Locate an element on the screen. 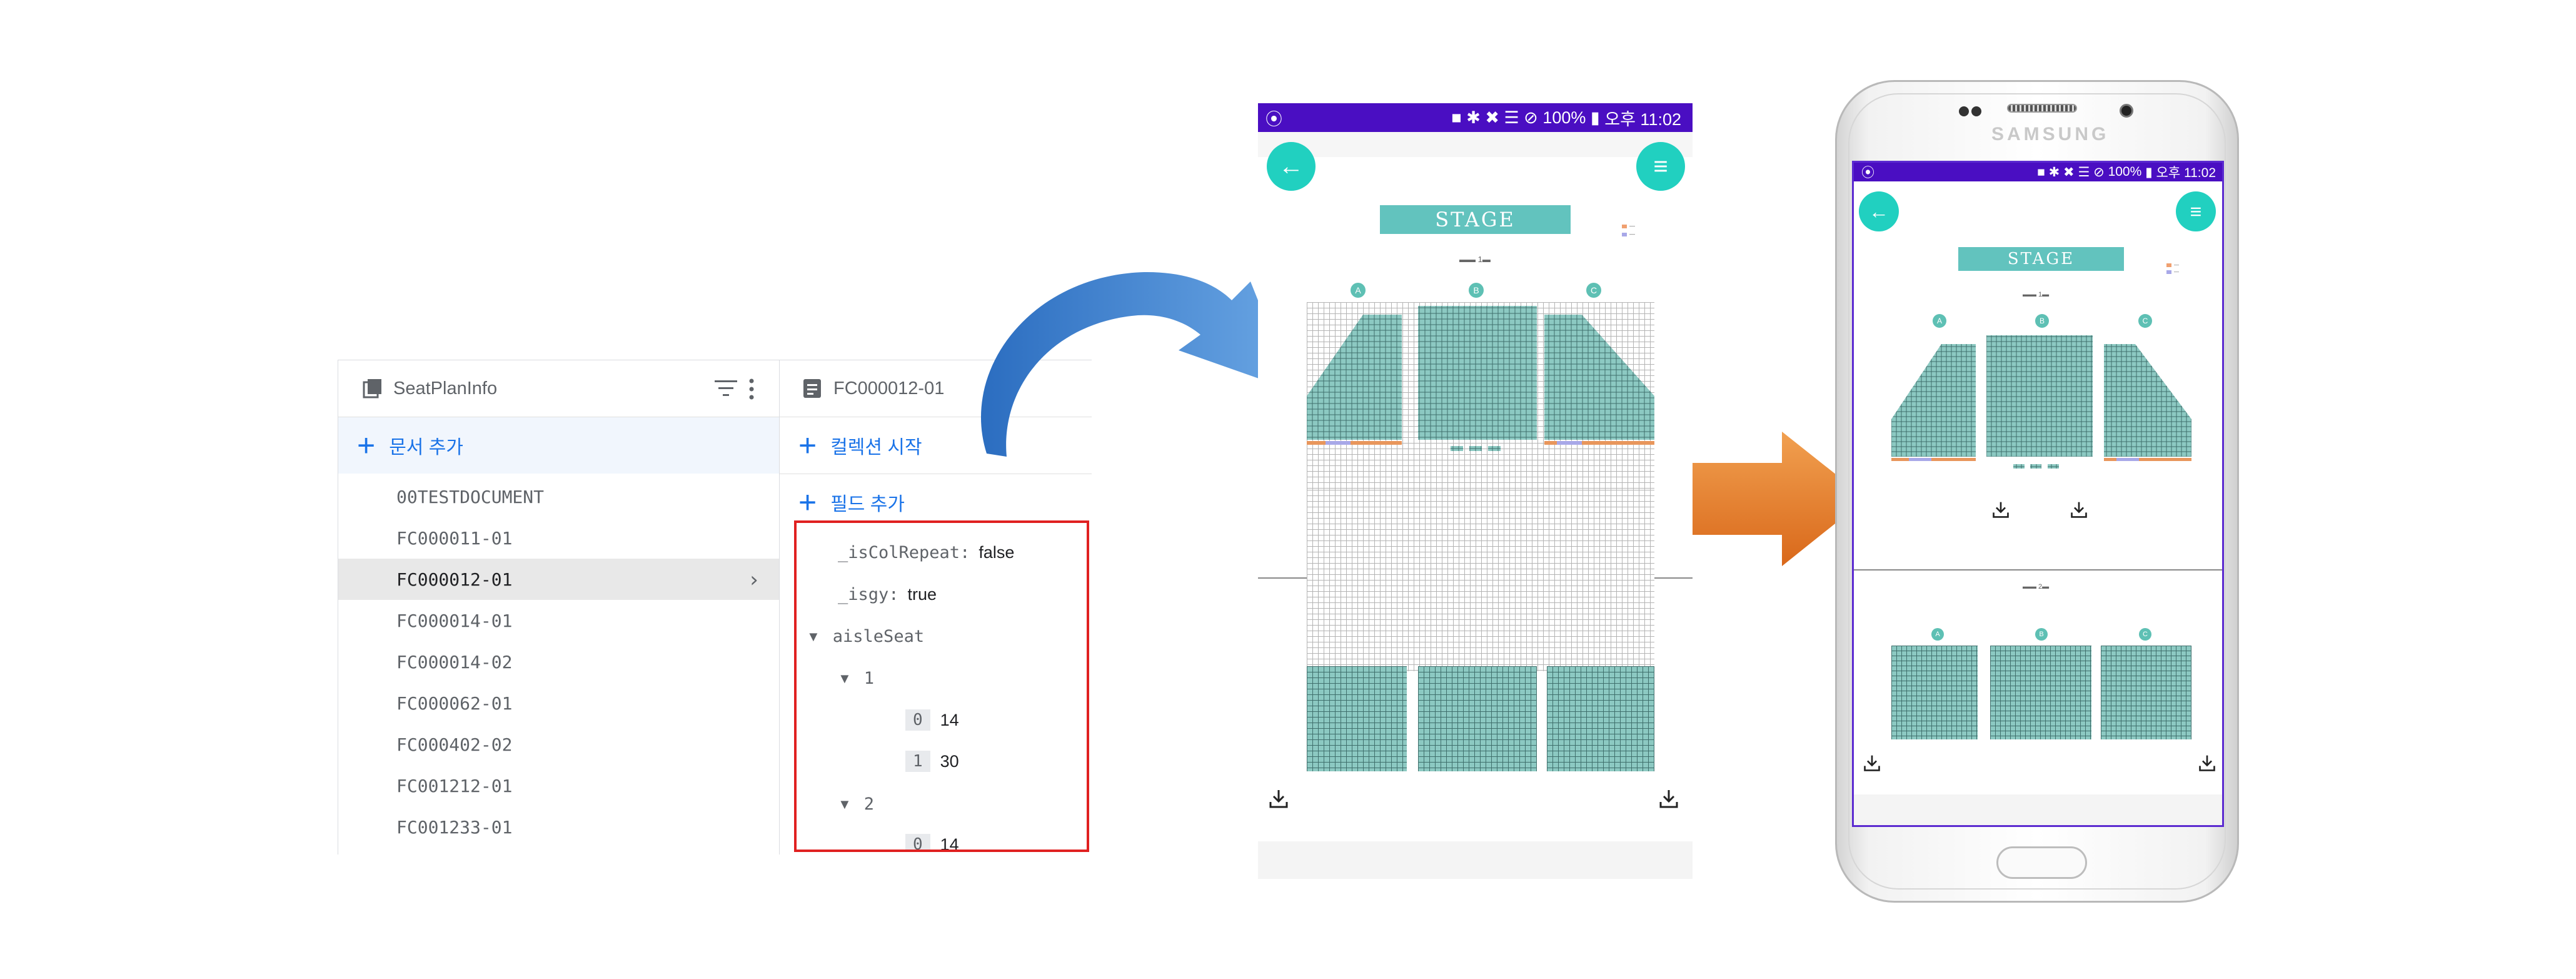  document-item: FC001233-01 is located at coordinates (558, 827).